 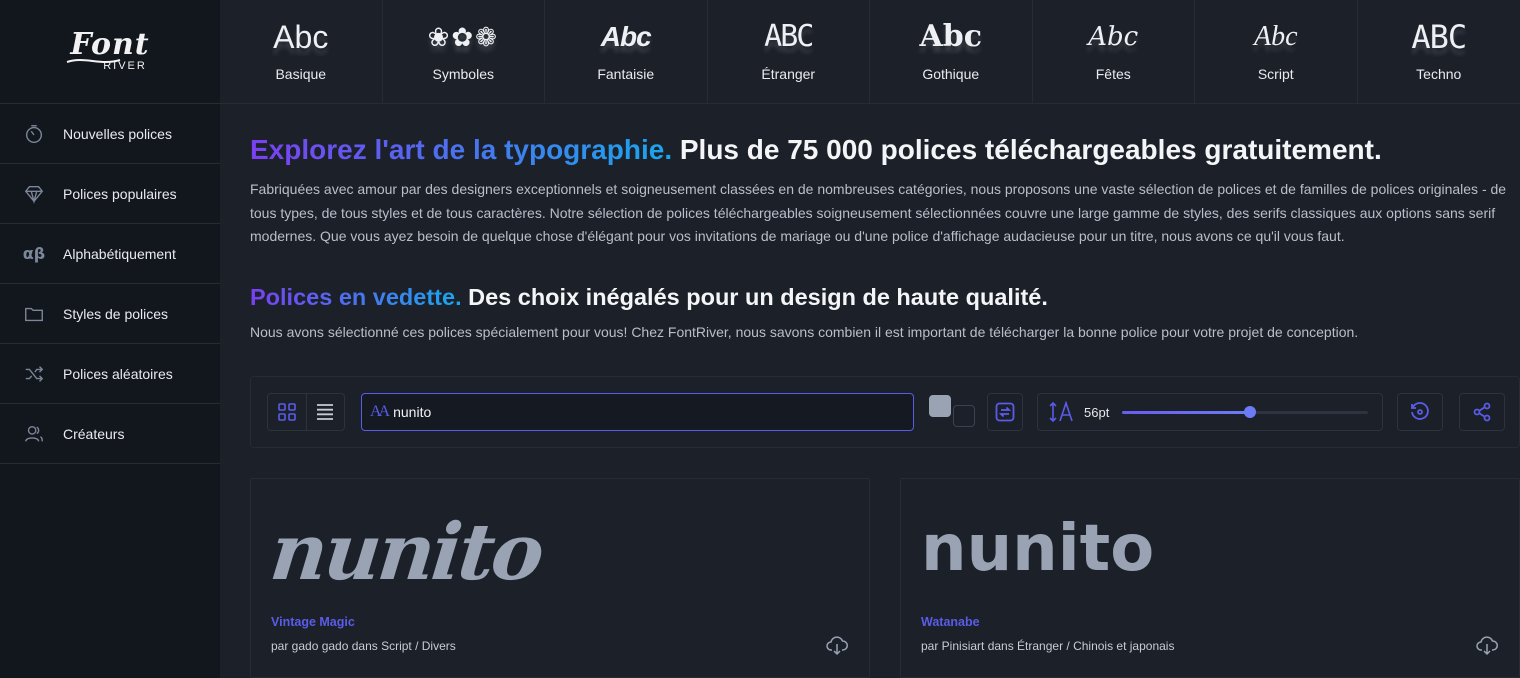 I want to click on sidebar-item-font-styles: Styles de polices, so click(x=110, y=314).